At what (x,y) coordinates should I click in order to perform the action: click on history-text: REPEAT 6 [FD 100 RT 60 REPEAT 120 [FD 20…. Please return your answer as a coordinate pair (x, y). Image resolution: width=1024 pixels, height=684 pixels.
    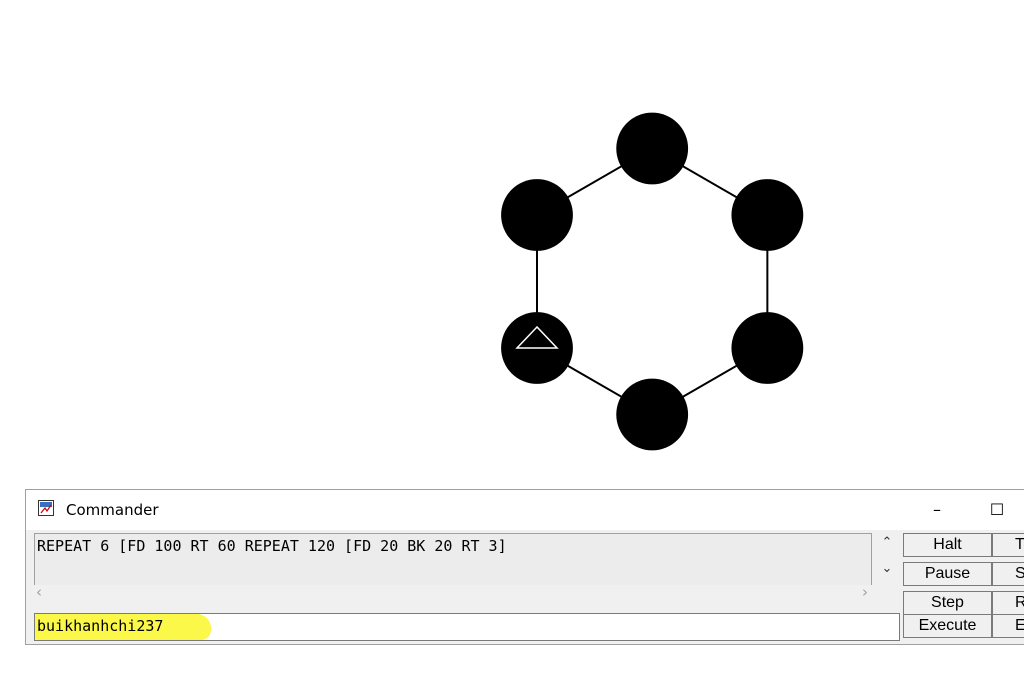
    Looking at the image, I should click on (272, 546).